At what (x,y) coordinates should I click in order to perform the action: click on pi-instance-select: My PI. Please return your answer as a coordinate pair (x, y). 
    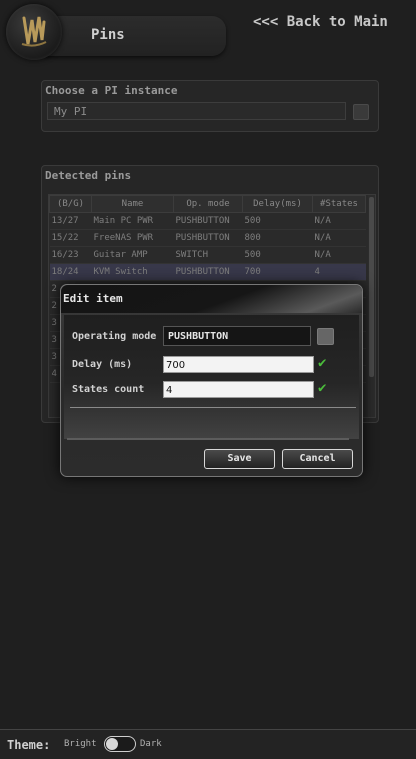
    Looking at the image, I should click on (196, 111).